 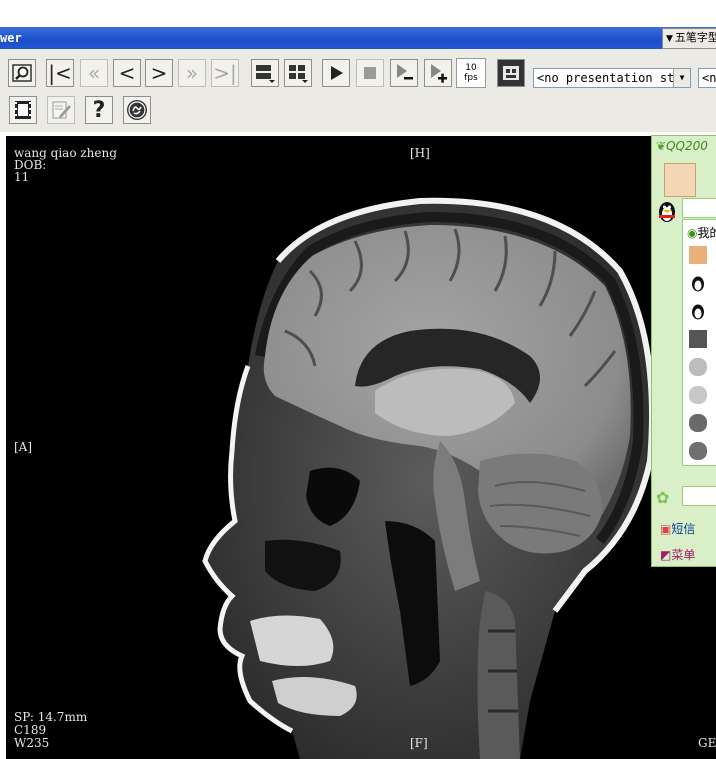 What do you see at coordinates (661, 146) in the screenshot?
I see `qq-leaf-icon: ❦` at bounding box center [661, 146].